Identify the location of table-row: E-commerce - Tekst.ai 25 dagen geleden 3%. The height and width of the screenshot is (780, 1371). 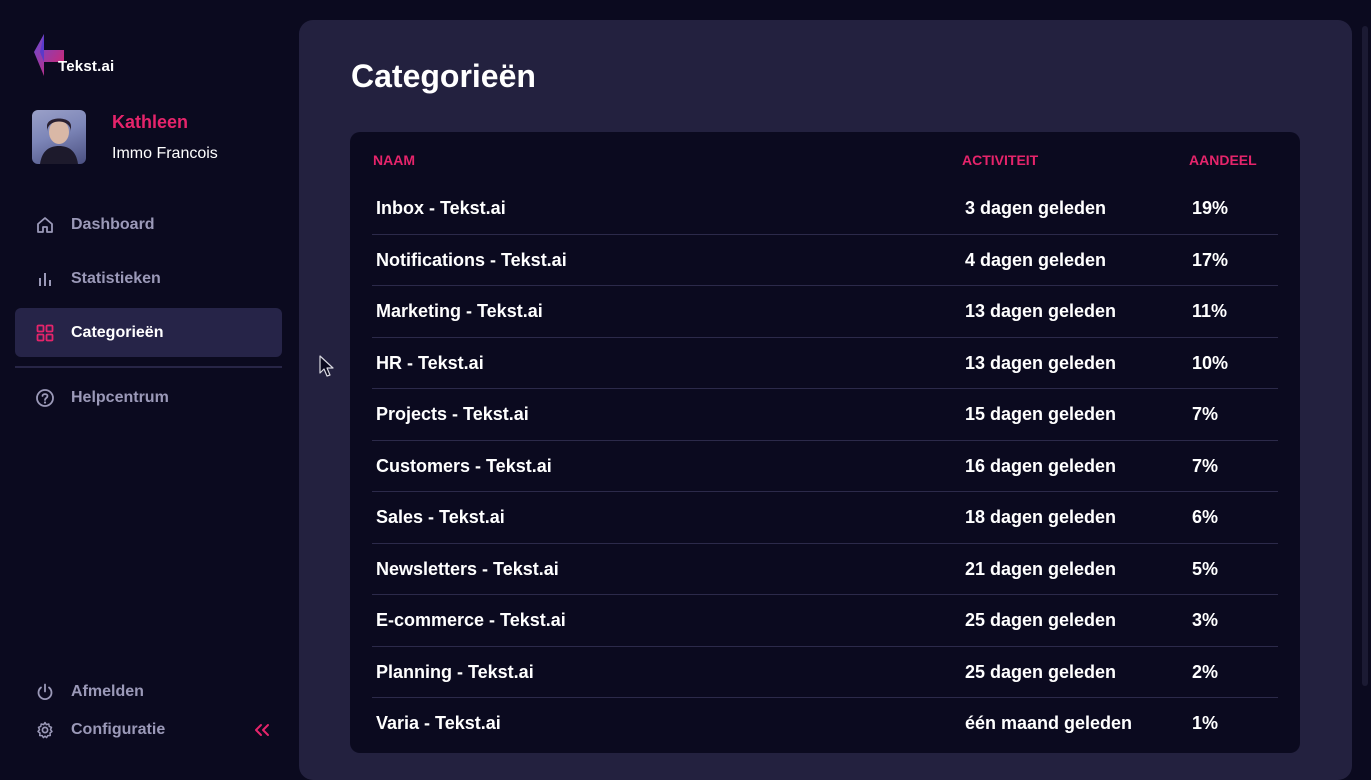
(825, 621).